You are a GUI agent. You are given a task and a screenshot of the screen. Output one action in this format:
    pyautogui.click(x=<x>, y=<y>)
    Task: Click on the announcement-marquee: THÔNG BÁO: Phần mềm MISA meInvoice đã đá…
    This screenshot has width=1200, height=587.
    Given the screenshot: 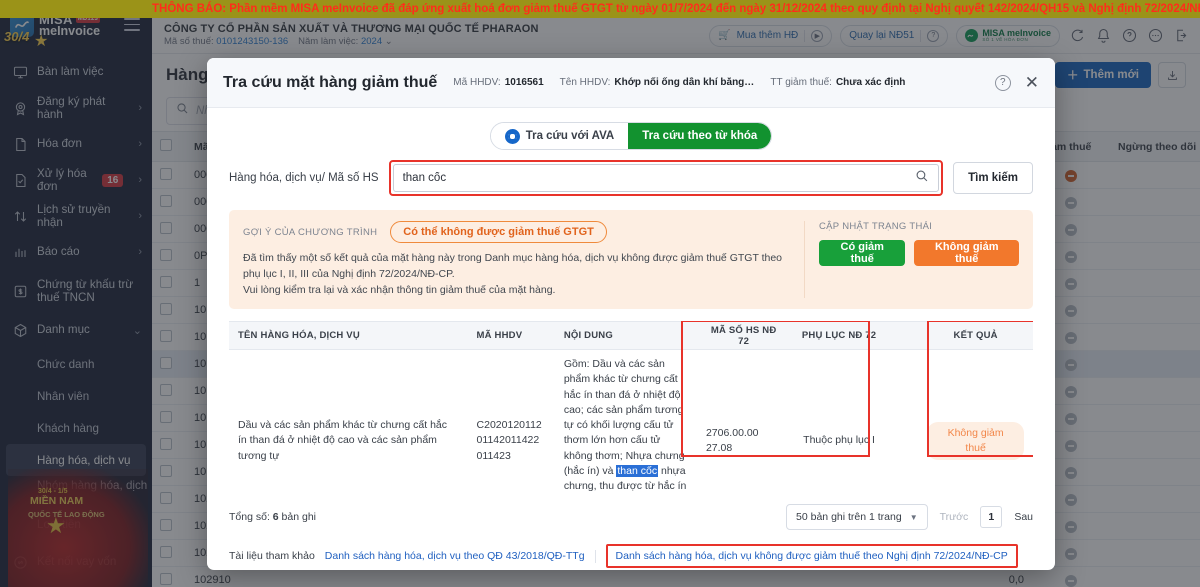 What is the action you would take?
    pyautogui.click(x=600, y=9)
    